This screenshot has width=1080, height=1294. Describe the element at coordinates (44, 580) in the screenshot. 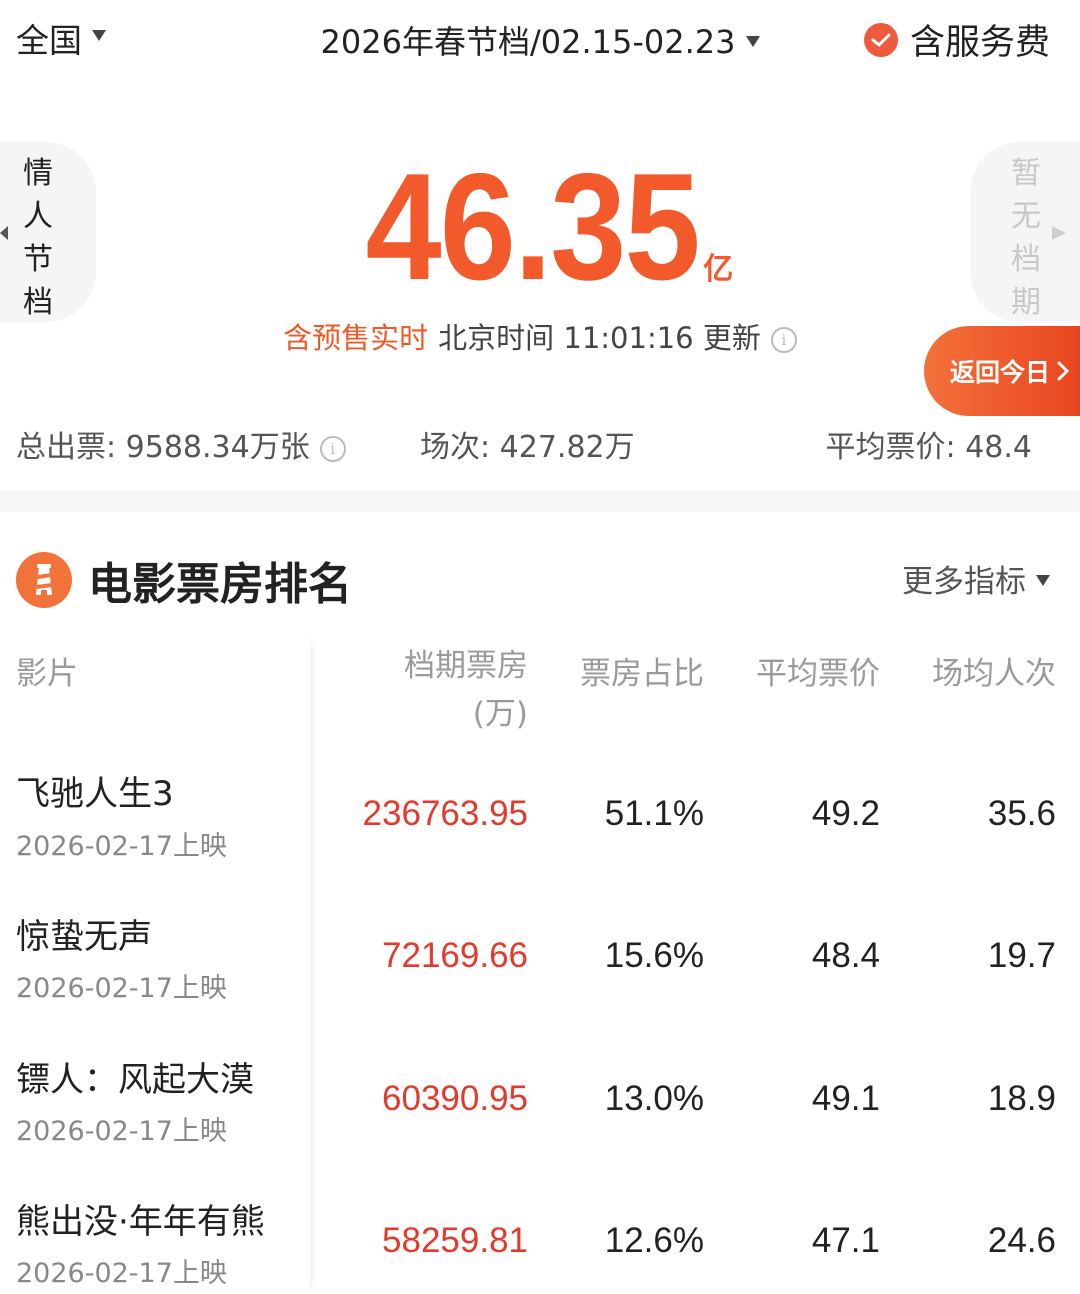

I see `lighthouse-icon` at that location.